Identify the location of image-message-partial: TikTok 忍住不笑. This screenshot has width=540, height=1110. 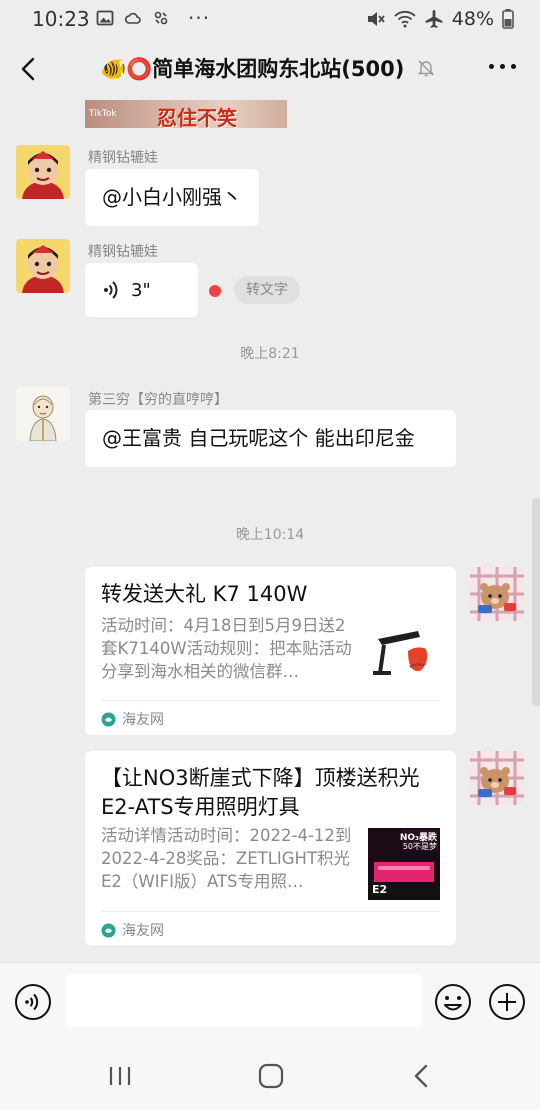
(186, 114).